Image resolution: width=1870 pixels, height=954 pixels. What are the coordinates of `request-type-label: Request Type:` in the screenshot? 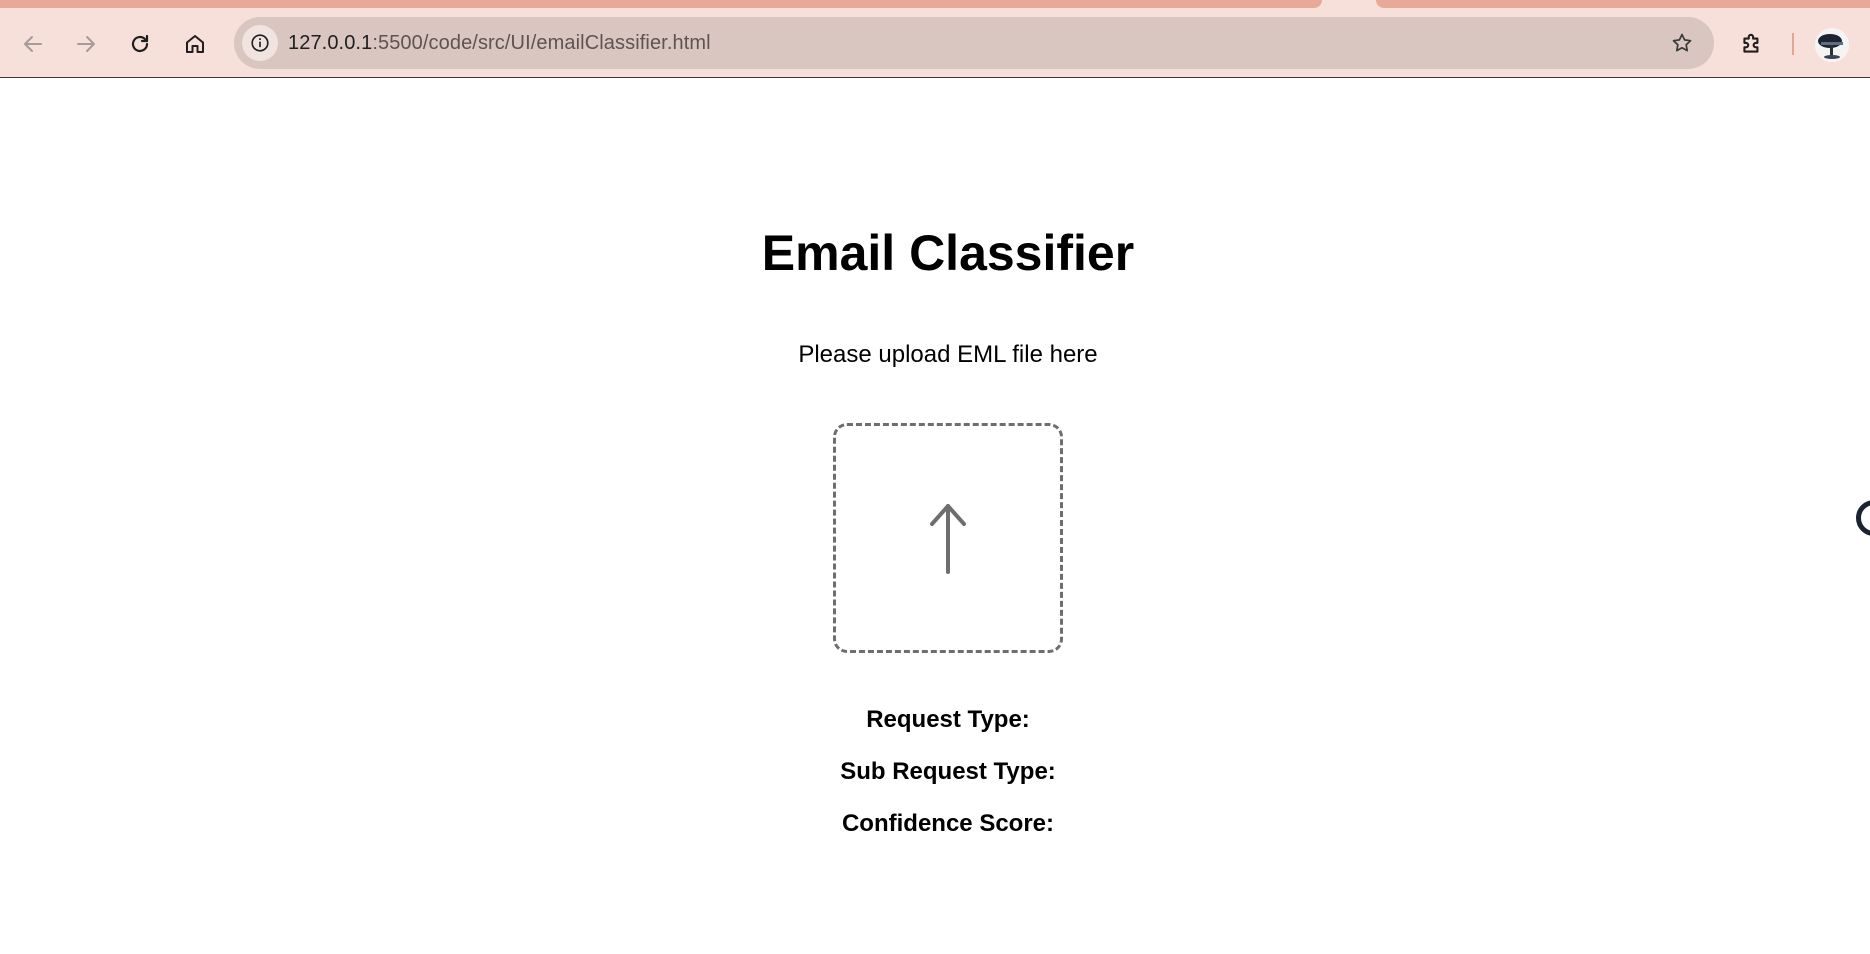 It's located at (948, 719).